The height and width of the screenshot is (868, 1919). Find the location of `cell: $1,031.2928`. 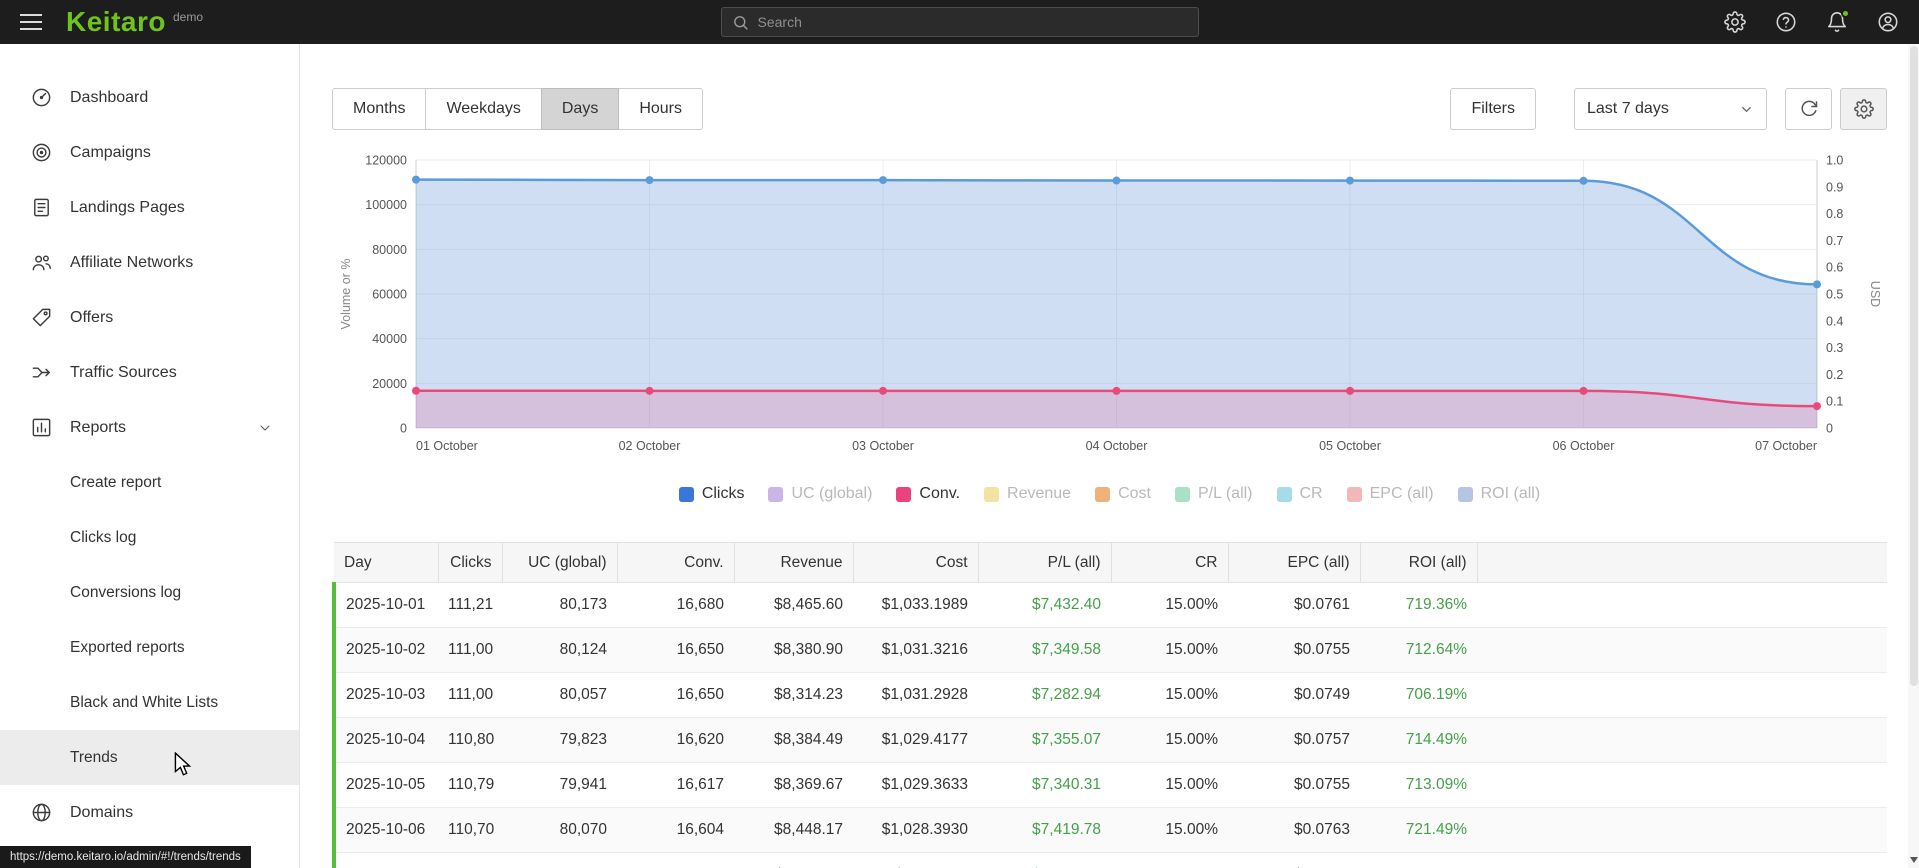

cell: $1,031.2928 is located at coordinates (915, 695).